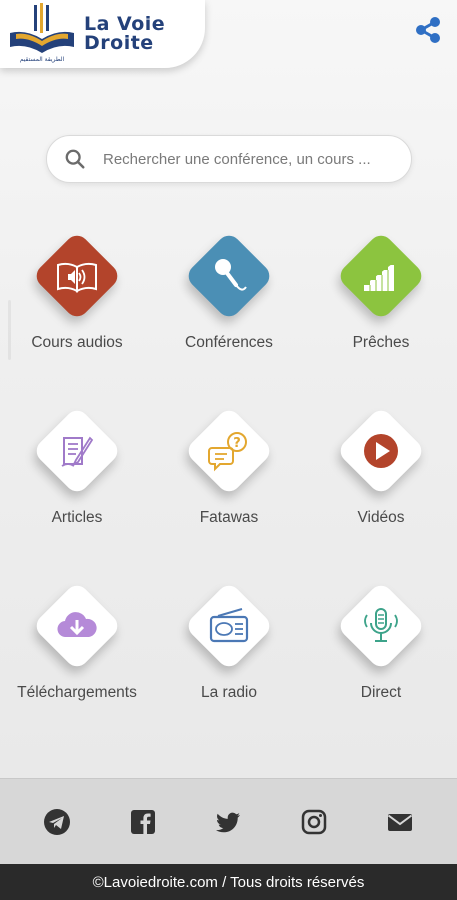  Describe the element at coordinates (9, 330) in the screenshot. I see `scroll-edge` at that location.